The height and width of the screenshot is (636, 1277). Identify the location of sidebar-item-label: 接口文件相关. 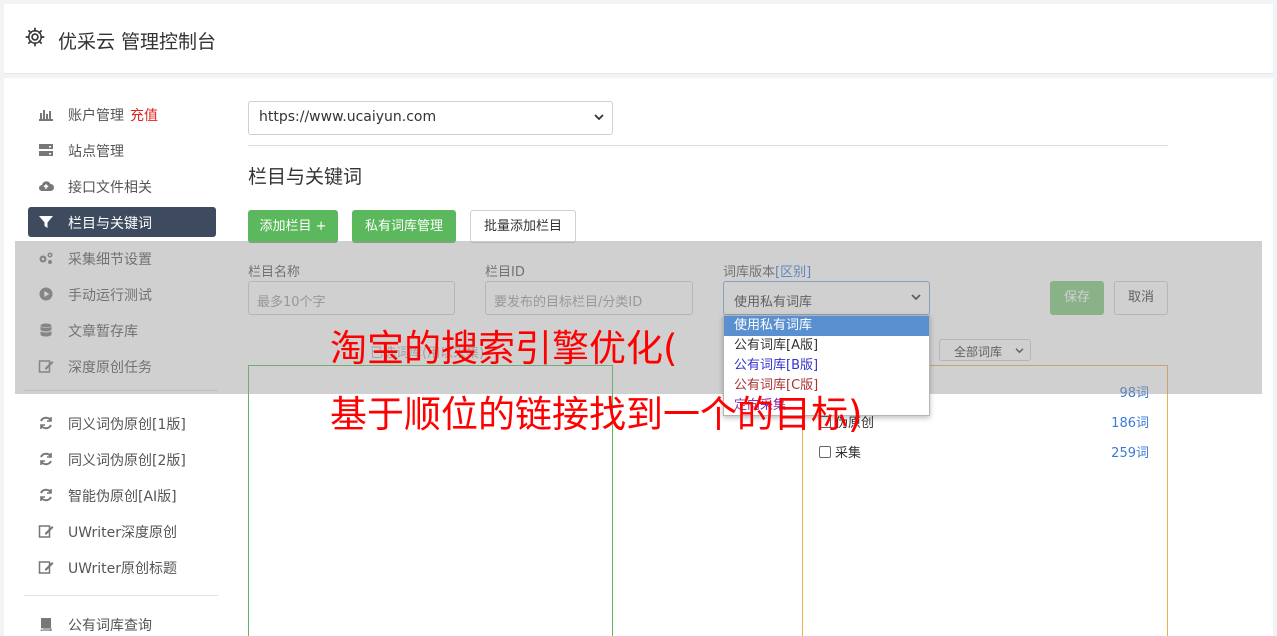
(110, 188).